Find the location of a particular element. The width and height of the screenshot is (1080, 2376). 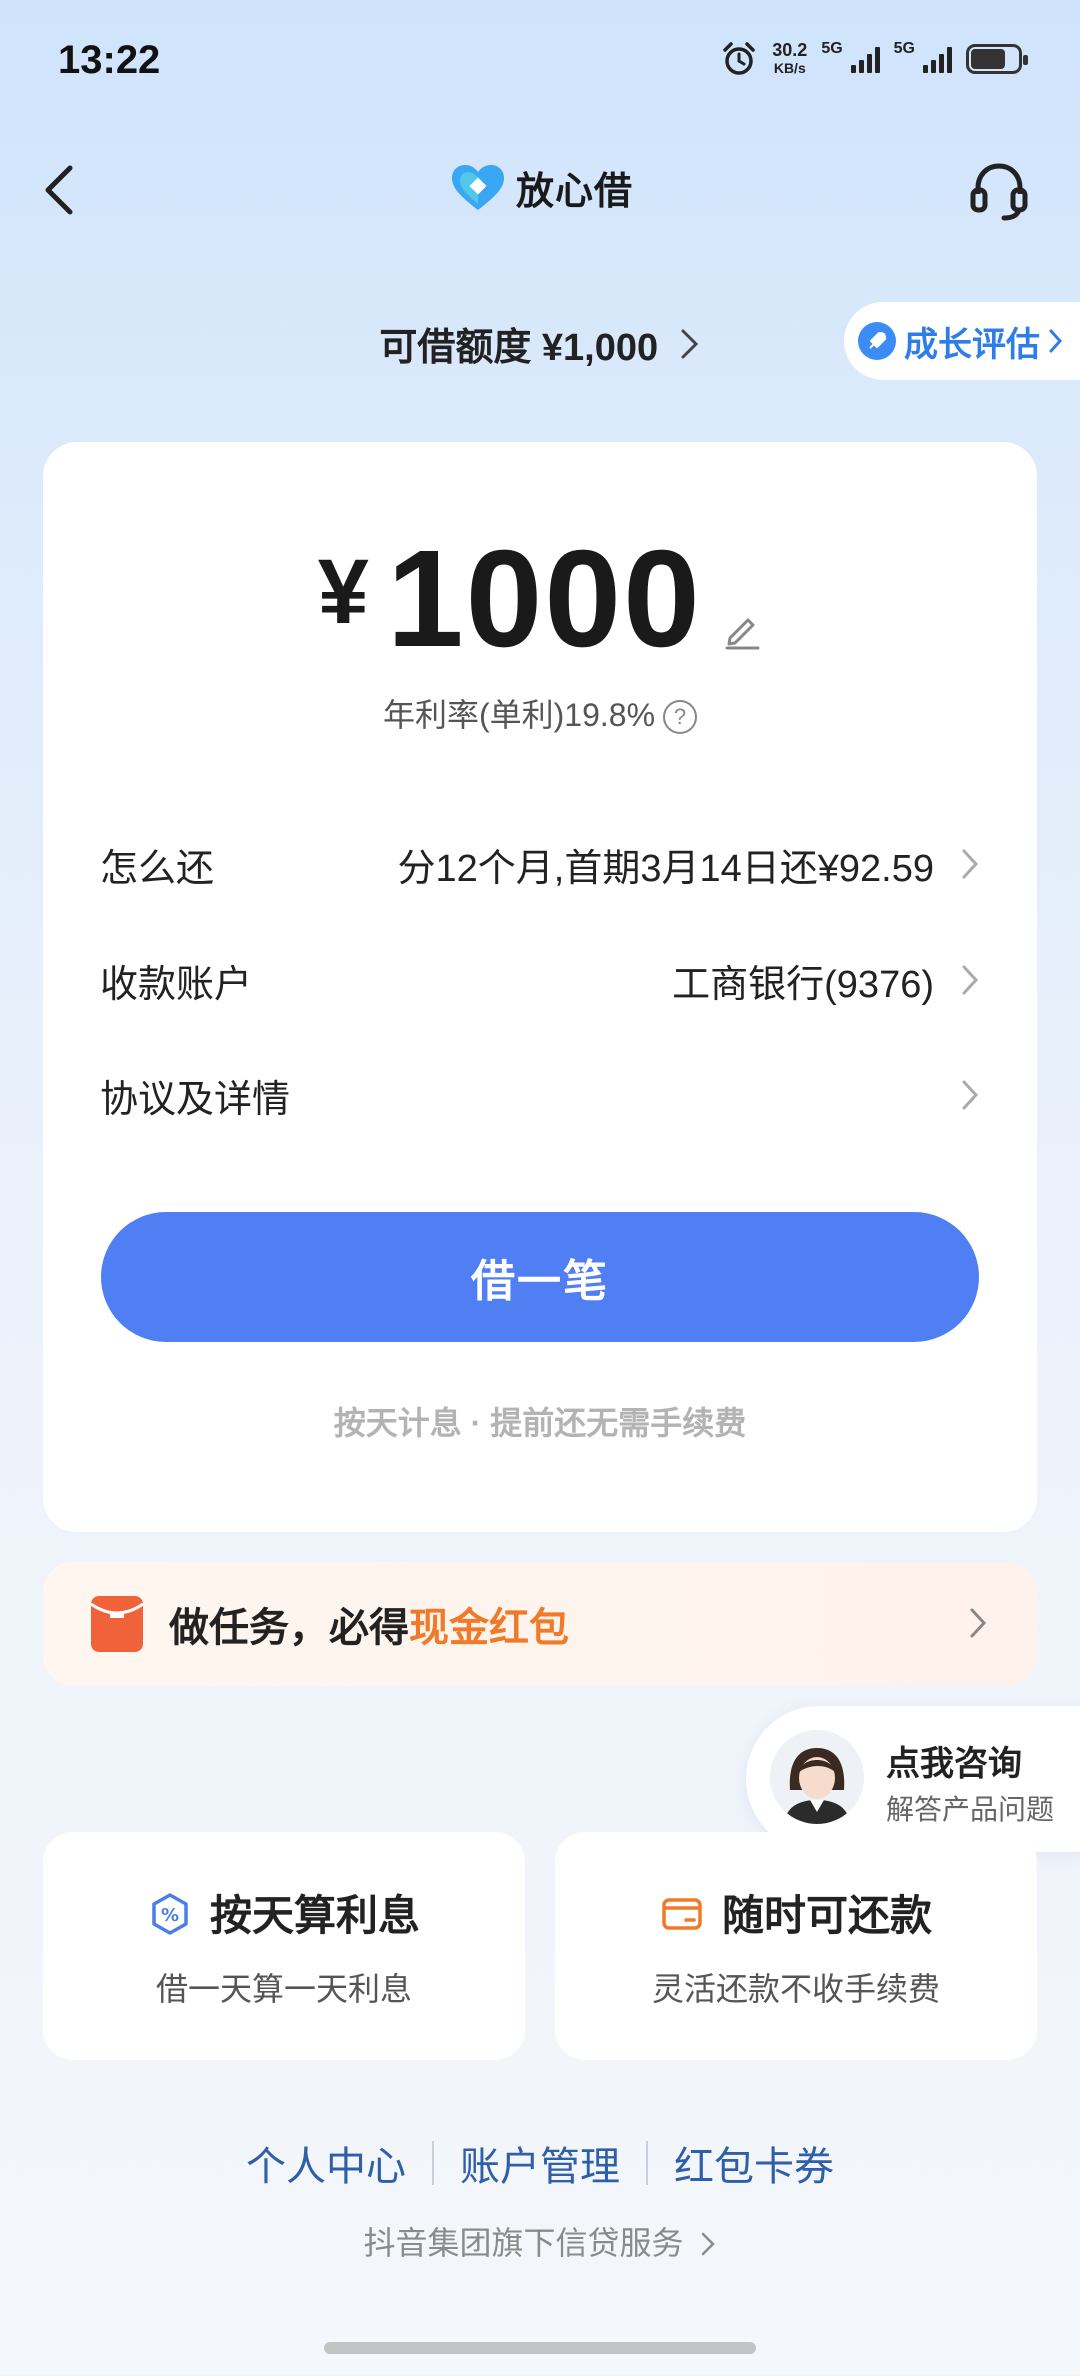

app-name: 放心借 is located at coordinates (575, 192).